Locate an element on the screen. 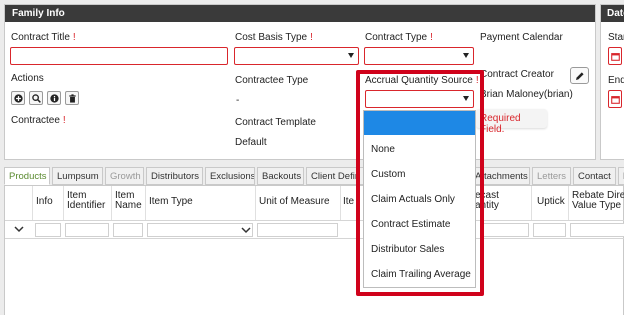 Image resolution: width=624 pixels, height=315 pixels. grid-filter-row is located at coordinates (314, 229).